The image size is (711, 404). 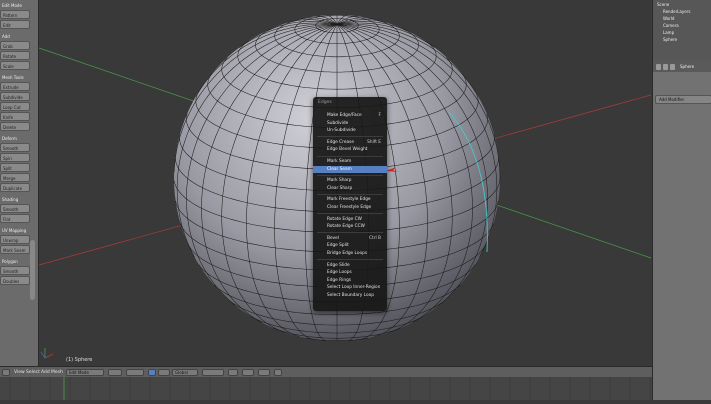 I want to click on menu-item: Subdivide, so click(x=350, y=123).